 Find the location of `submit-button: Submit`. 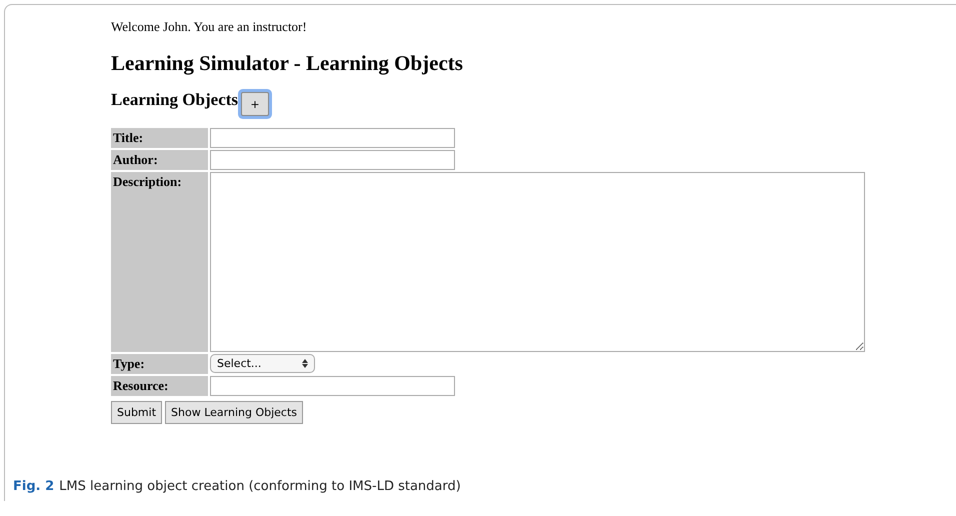

submit-button: Submit is located at coordinates (136, 412).